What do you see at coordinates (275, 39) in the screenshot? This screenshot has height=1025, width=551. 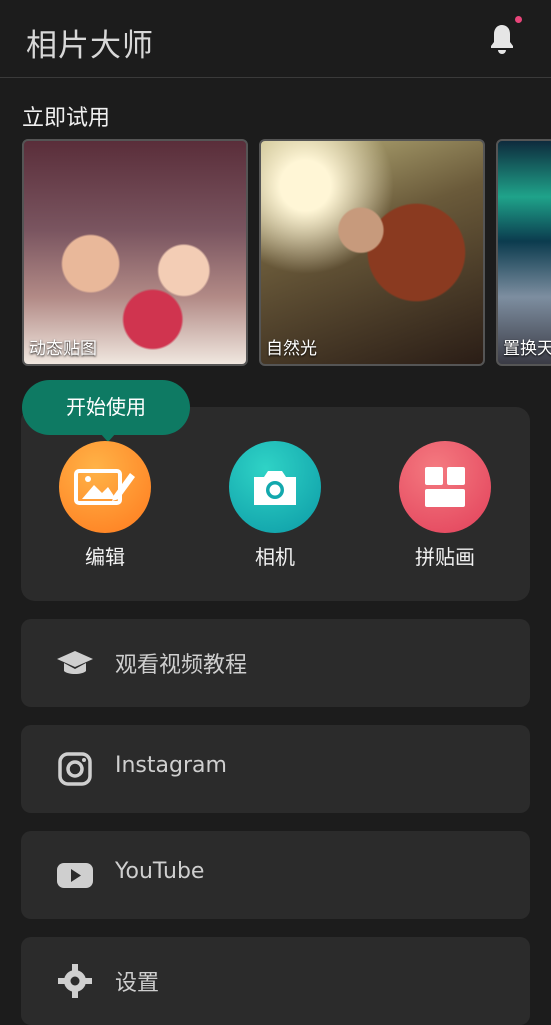 I see `app-header: 相片大师` at bounding box center [275, 39].